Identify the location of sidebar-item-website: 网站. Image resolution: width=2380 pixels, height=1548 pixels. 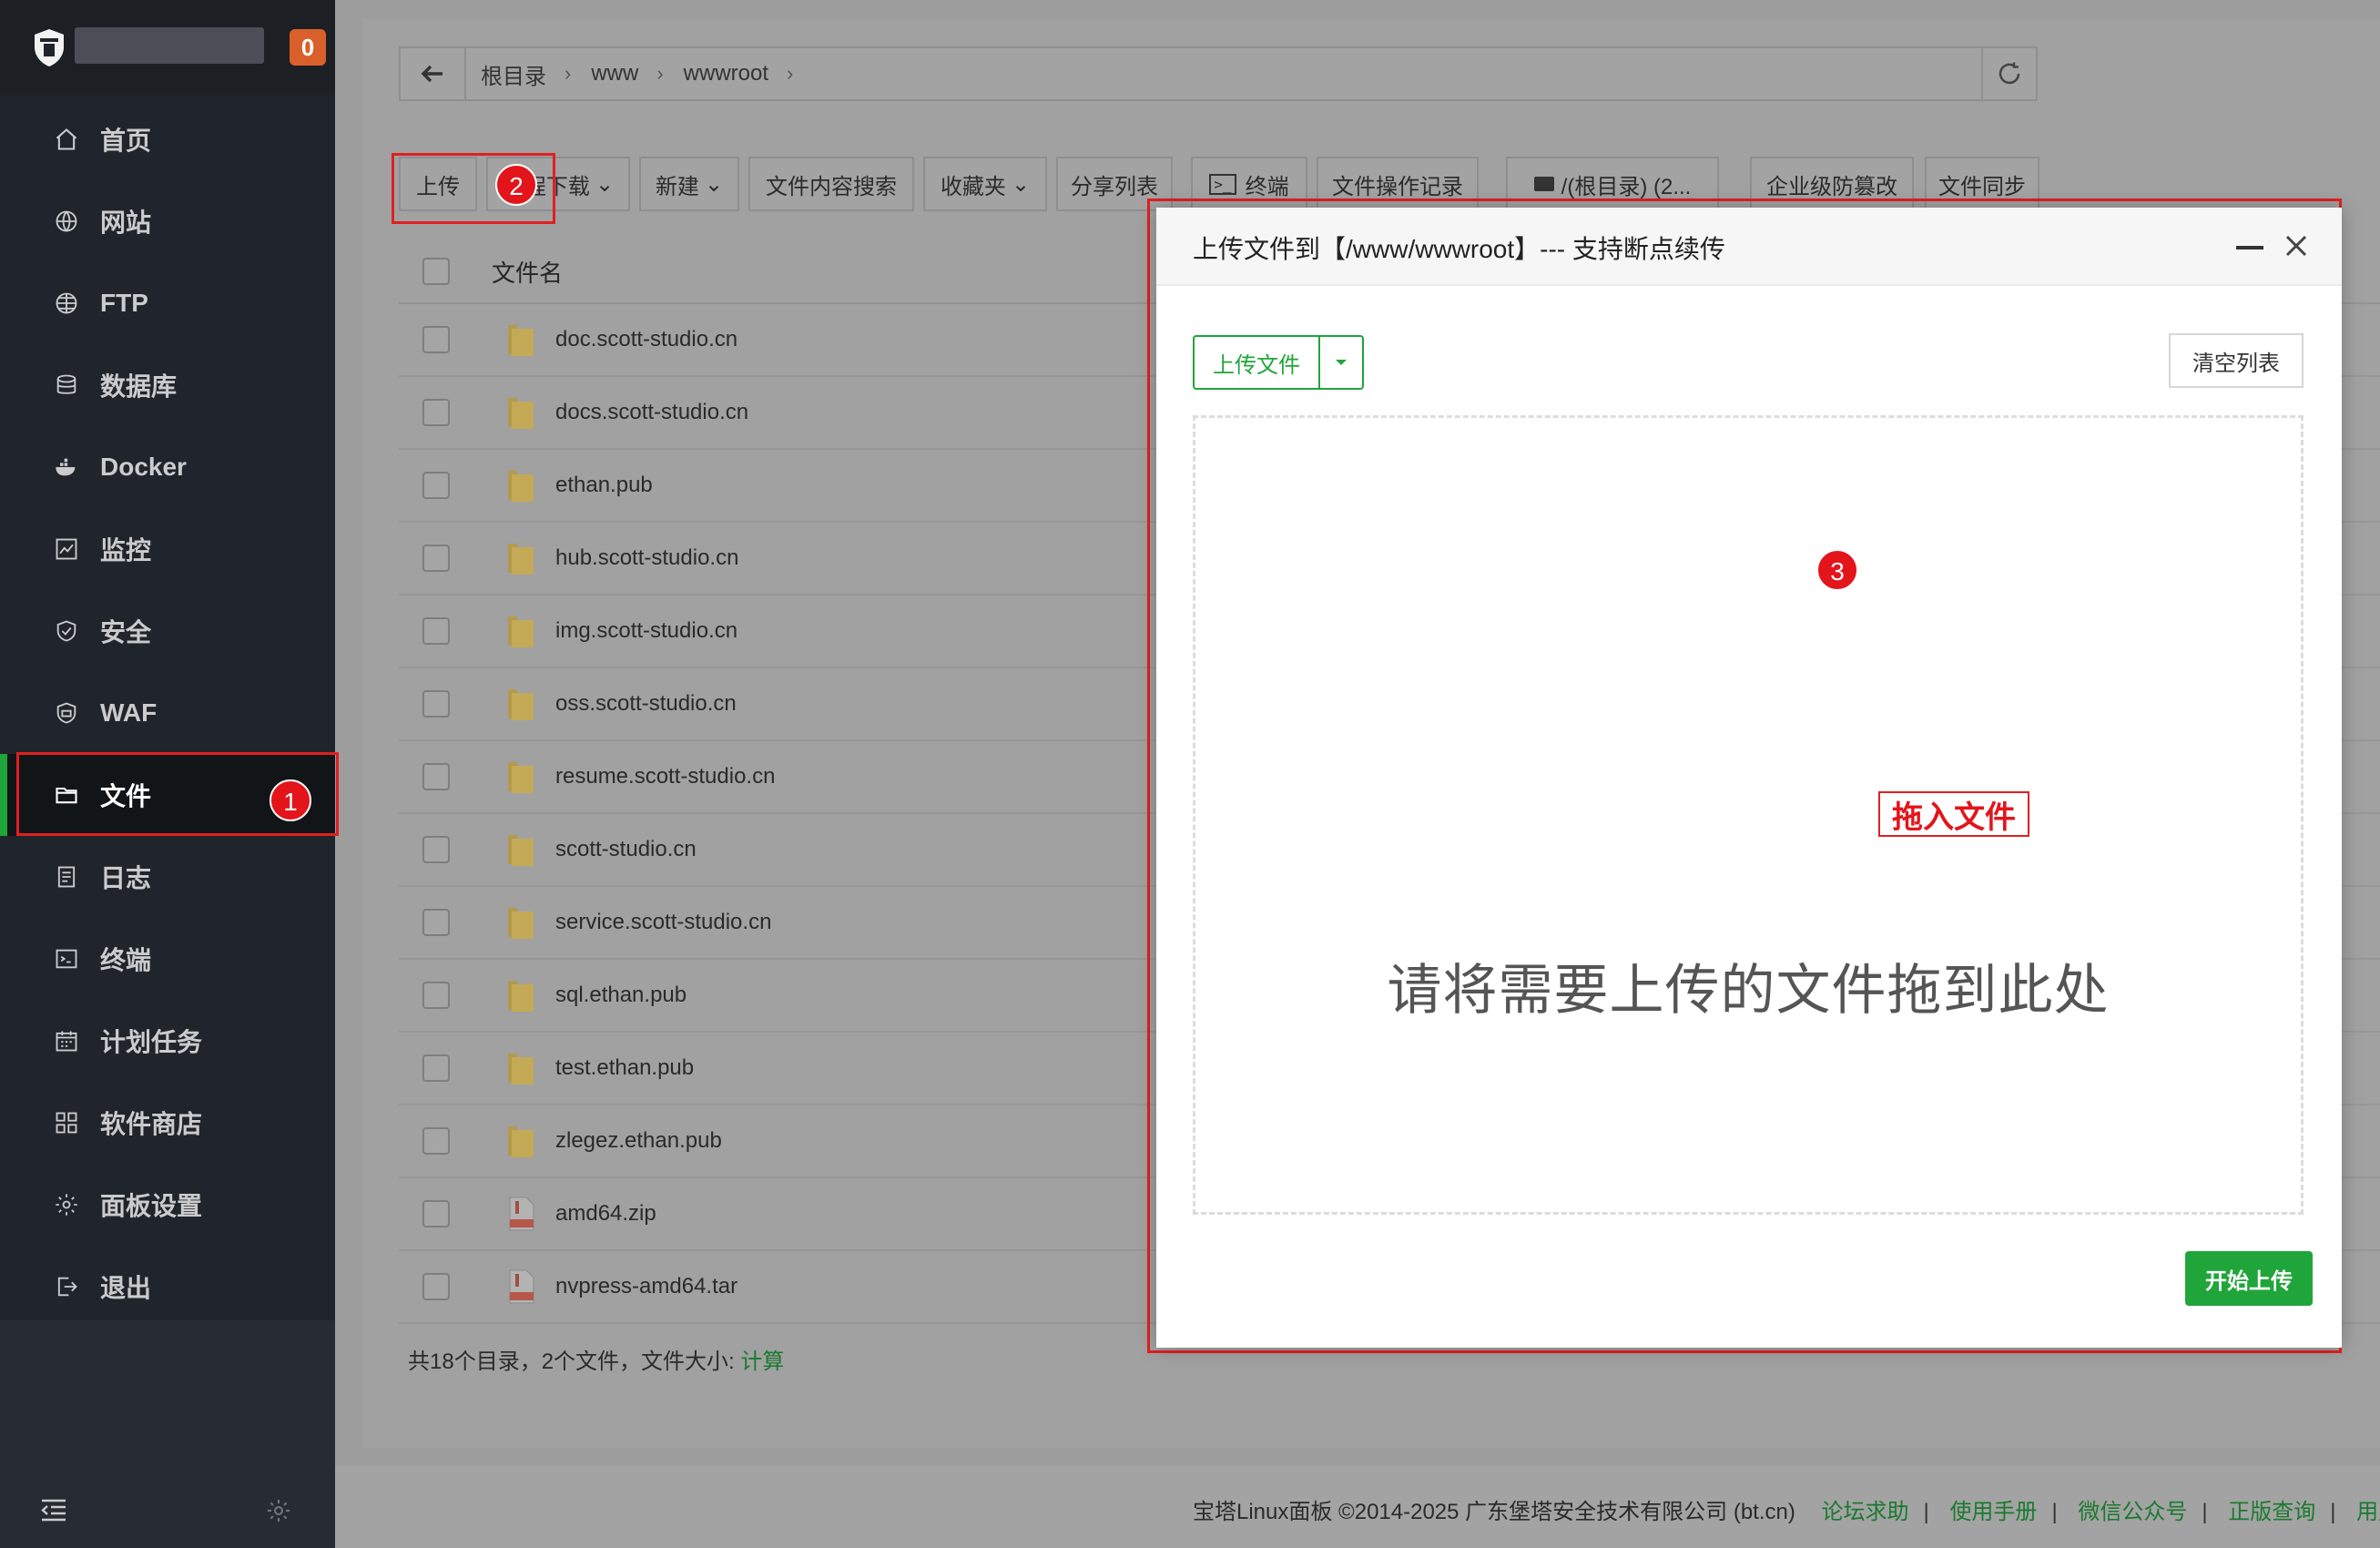
(168, 221).